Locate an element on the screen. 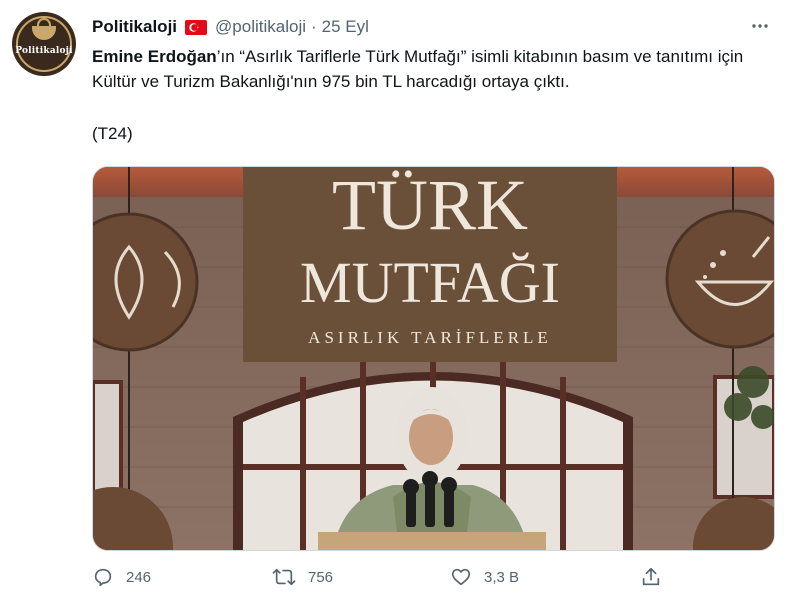 The width and height of the screenshot is (790, 601). retweet-icon is located at coordinates (284, 577).